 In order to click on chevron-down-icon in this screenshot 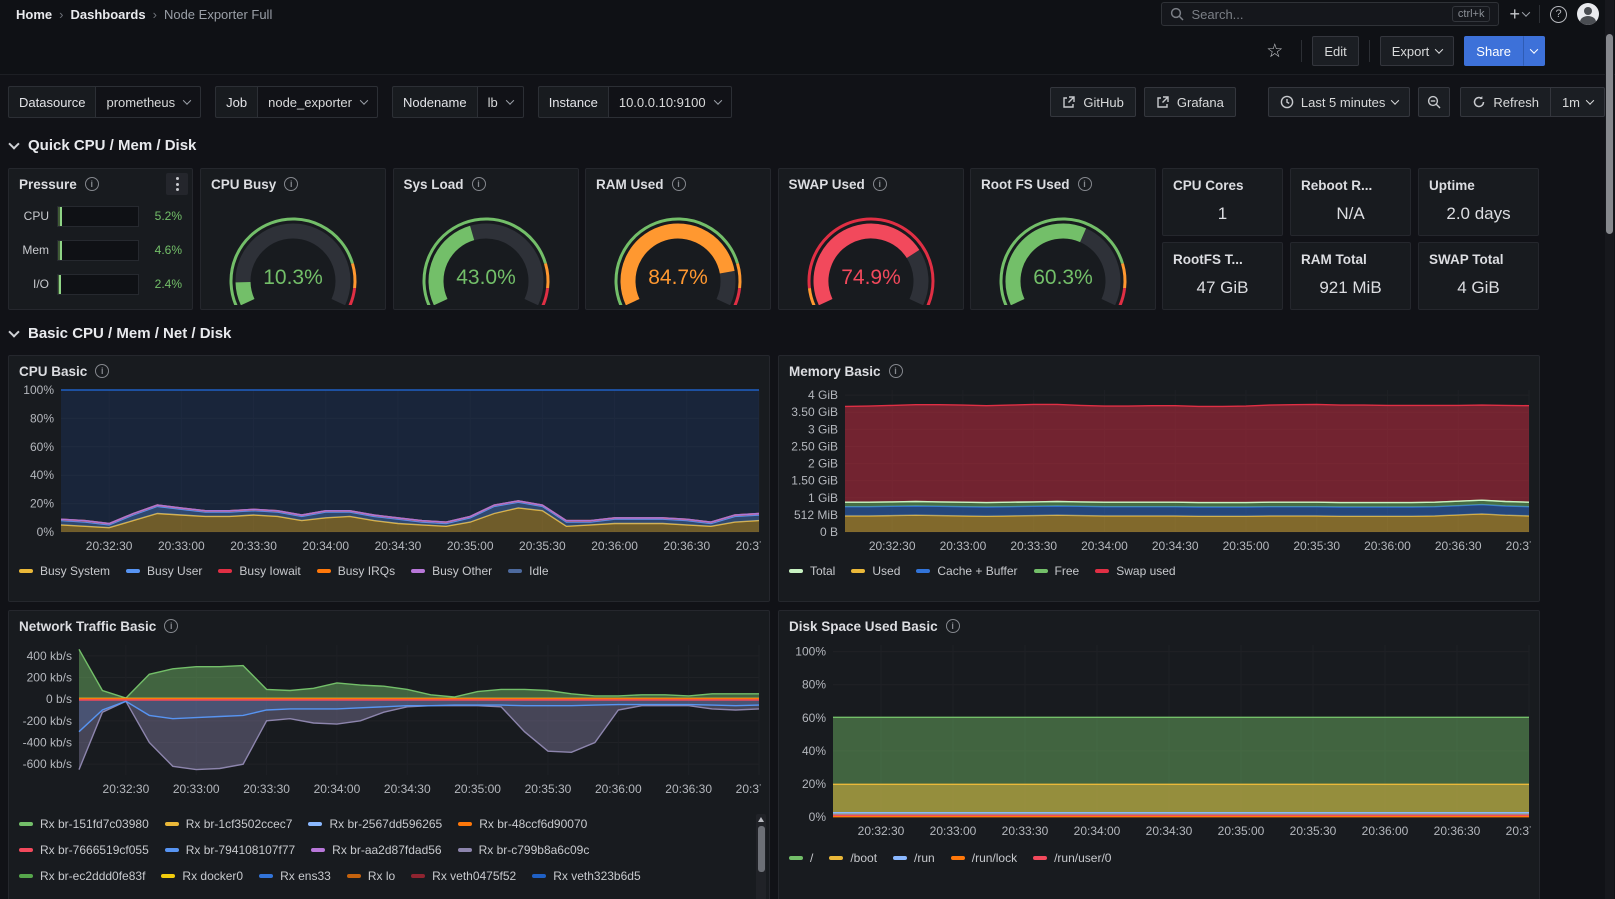, I will do `click(187, 100)`.